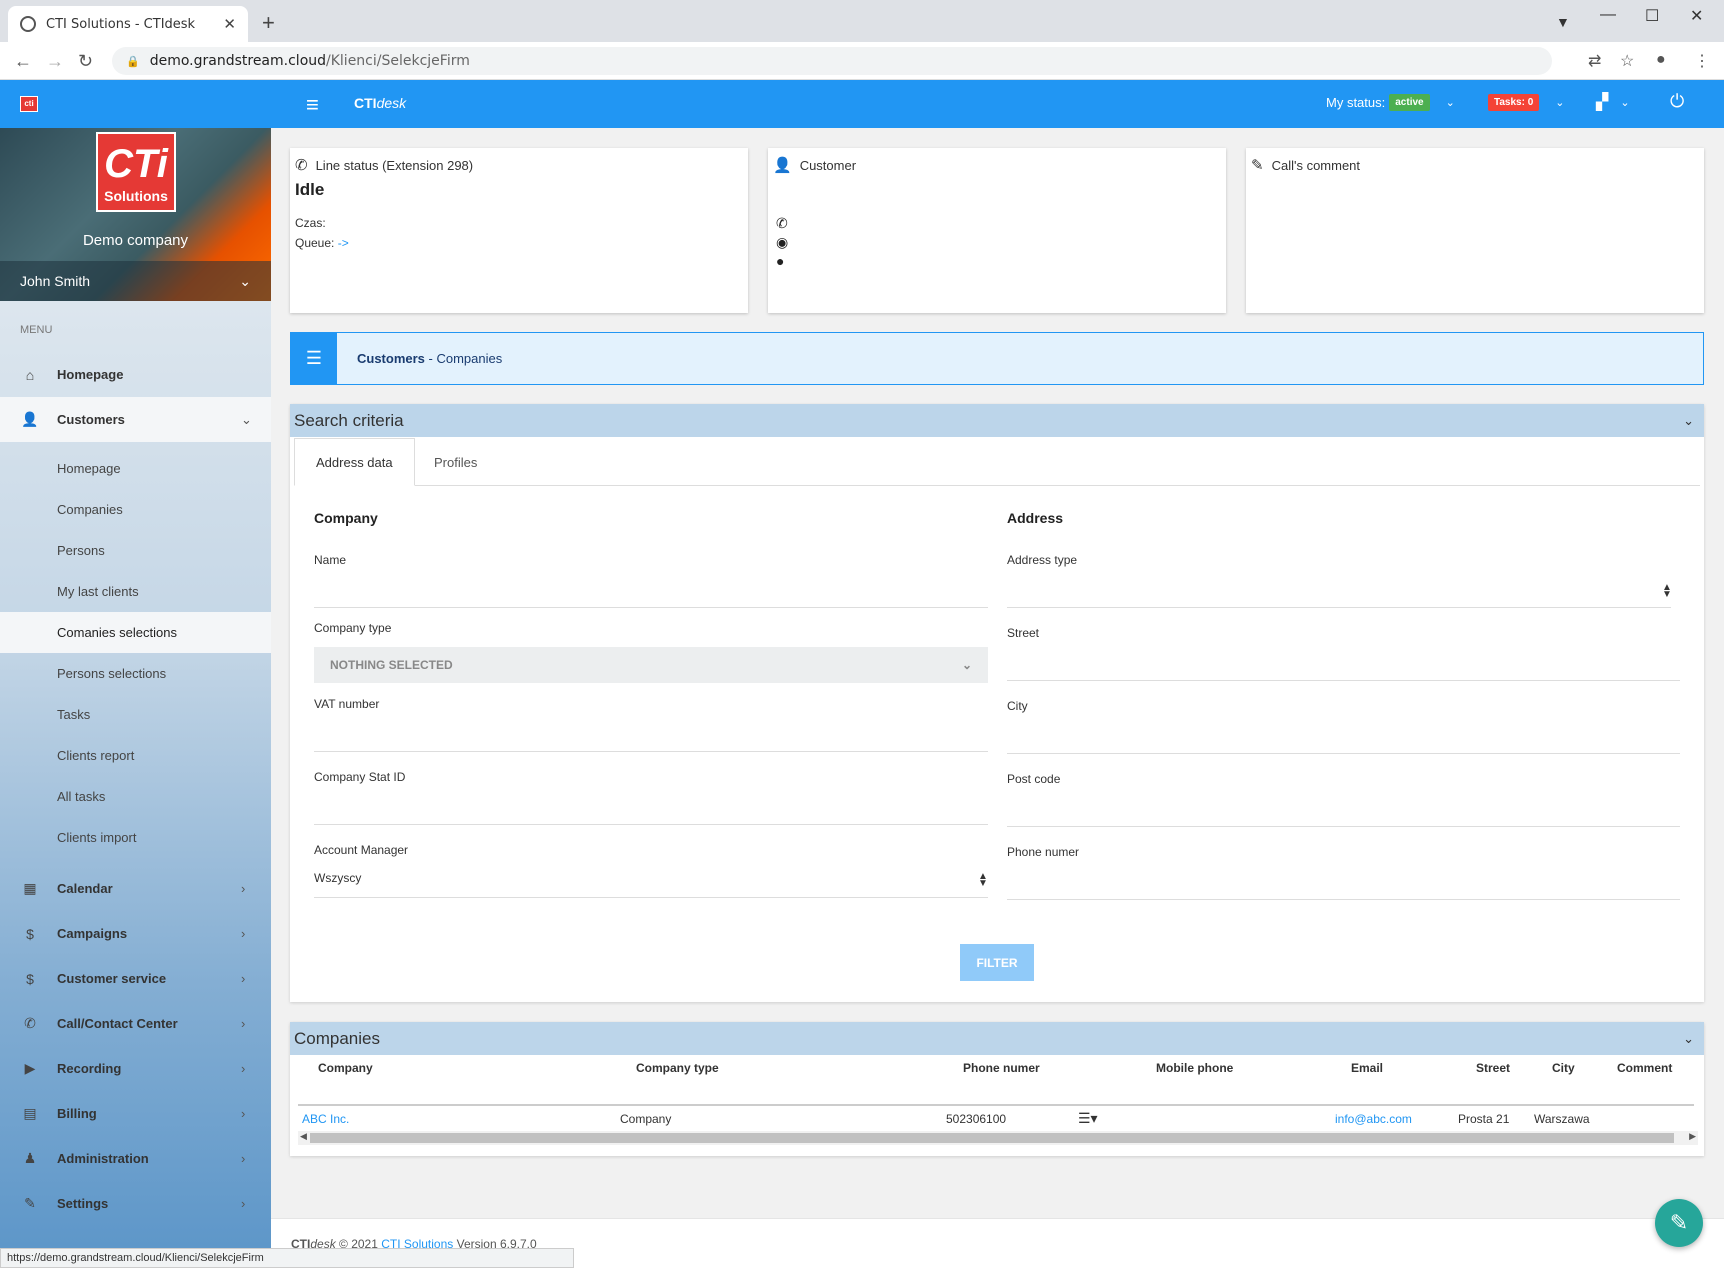 Image resolution: width=1724 pixels, height=1268 pixels. Describe the element at coordinates (519, 243) in the screenshot. I see `queue-row: Queue: ->` at that location.